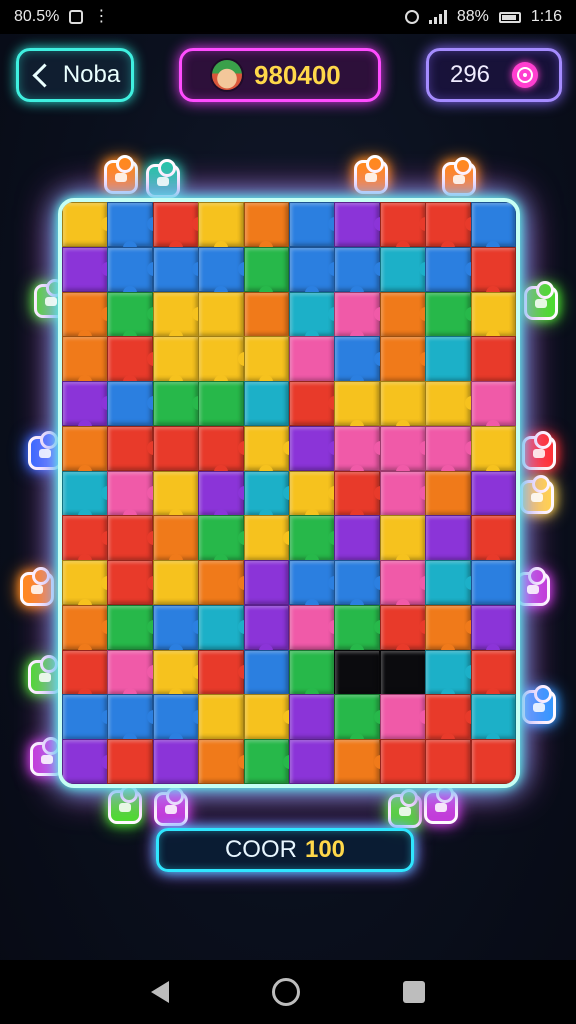 The width and height of the screenshot is (576, 1024). What do you see at coordinates (91, 74) in the screenshot?
I see `back-button-label: Noba` at bounding box center [91, 74].